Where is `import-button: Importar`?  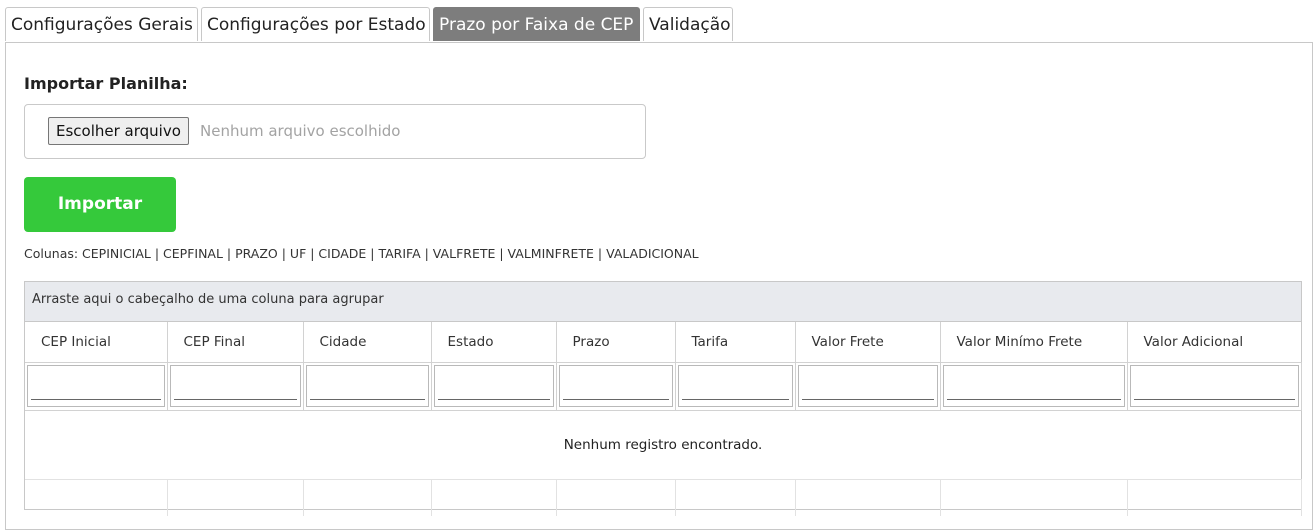
import-button: Importar is located at coordinates (100, 204).